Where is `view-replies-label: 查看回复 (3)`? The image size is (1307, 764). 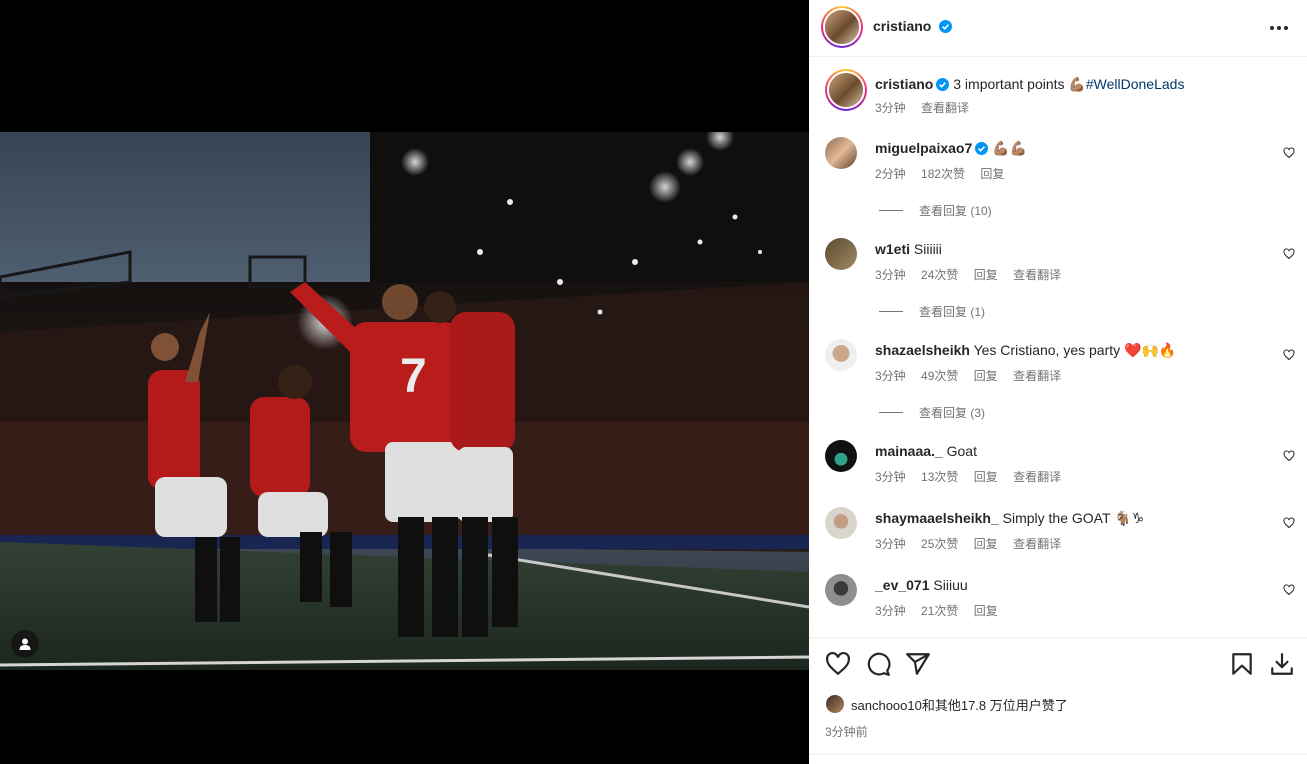 view-replies-label: 查看回复 (3) is located at coordinates (952, 413).